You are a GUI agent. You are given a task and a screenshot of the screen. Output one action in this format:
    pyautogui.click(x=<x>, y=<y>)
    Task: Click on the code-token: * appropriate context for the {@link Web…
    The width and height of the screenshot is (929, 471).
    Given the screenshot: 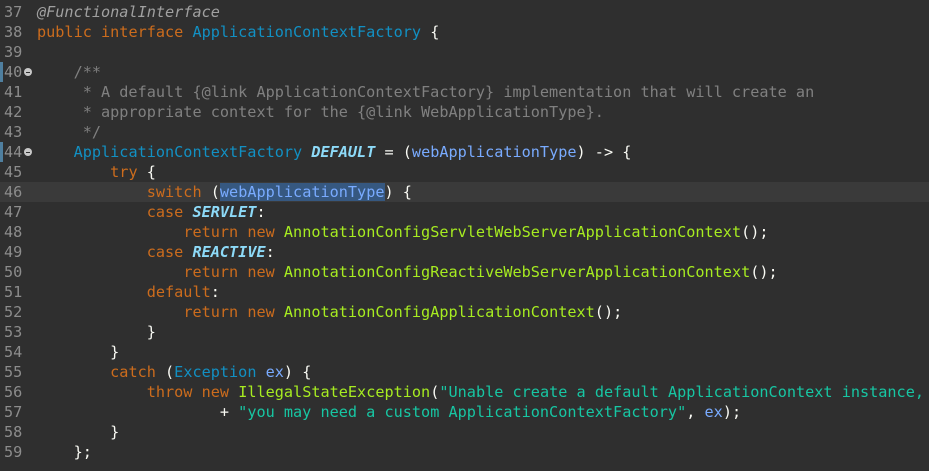 What is the action you would take?
    pyautogui.click(x=320, y=112)
    